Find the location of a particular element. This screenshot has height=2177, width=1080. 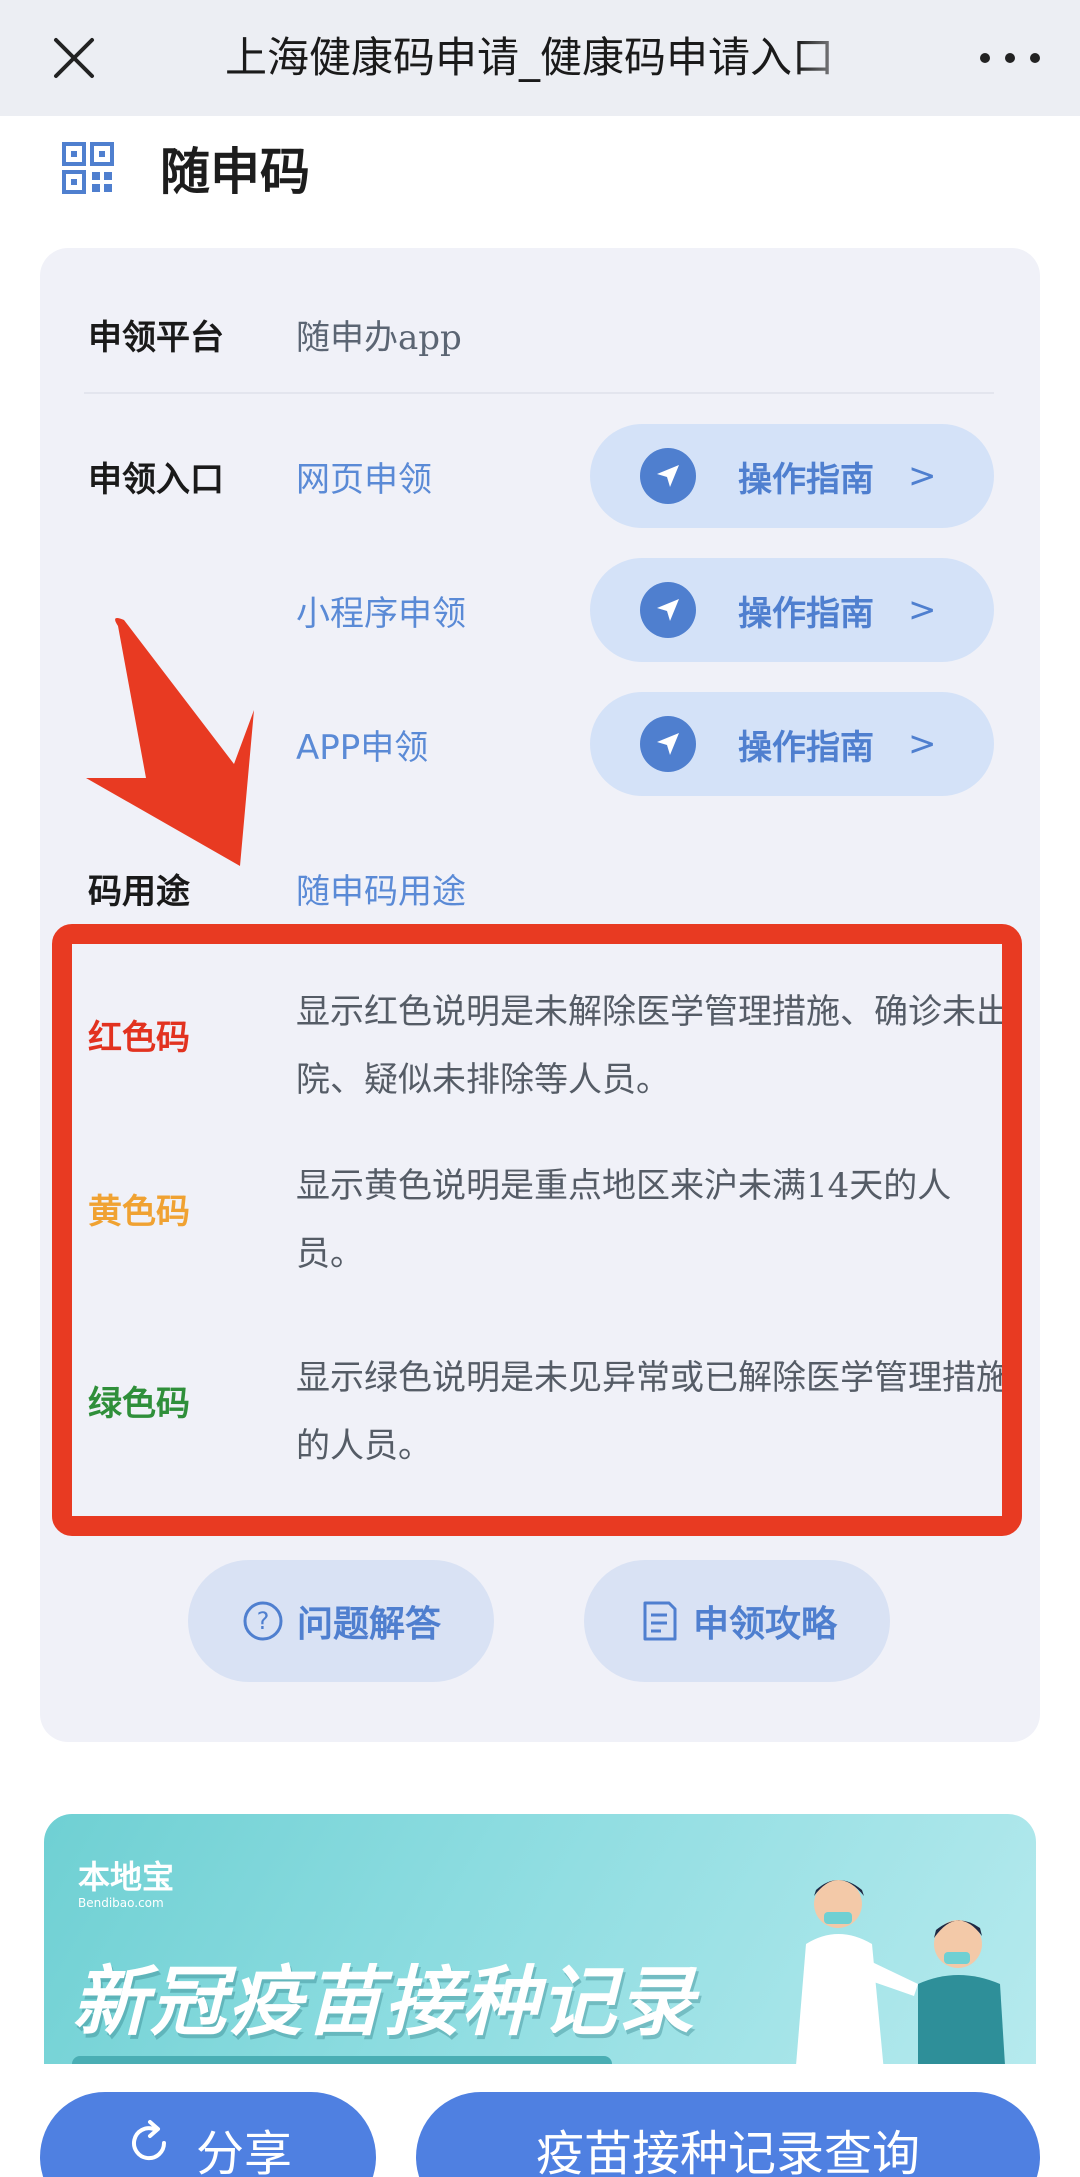

entry-label: 申领入口 is located at coordinates (156, 480).